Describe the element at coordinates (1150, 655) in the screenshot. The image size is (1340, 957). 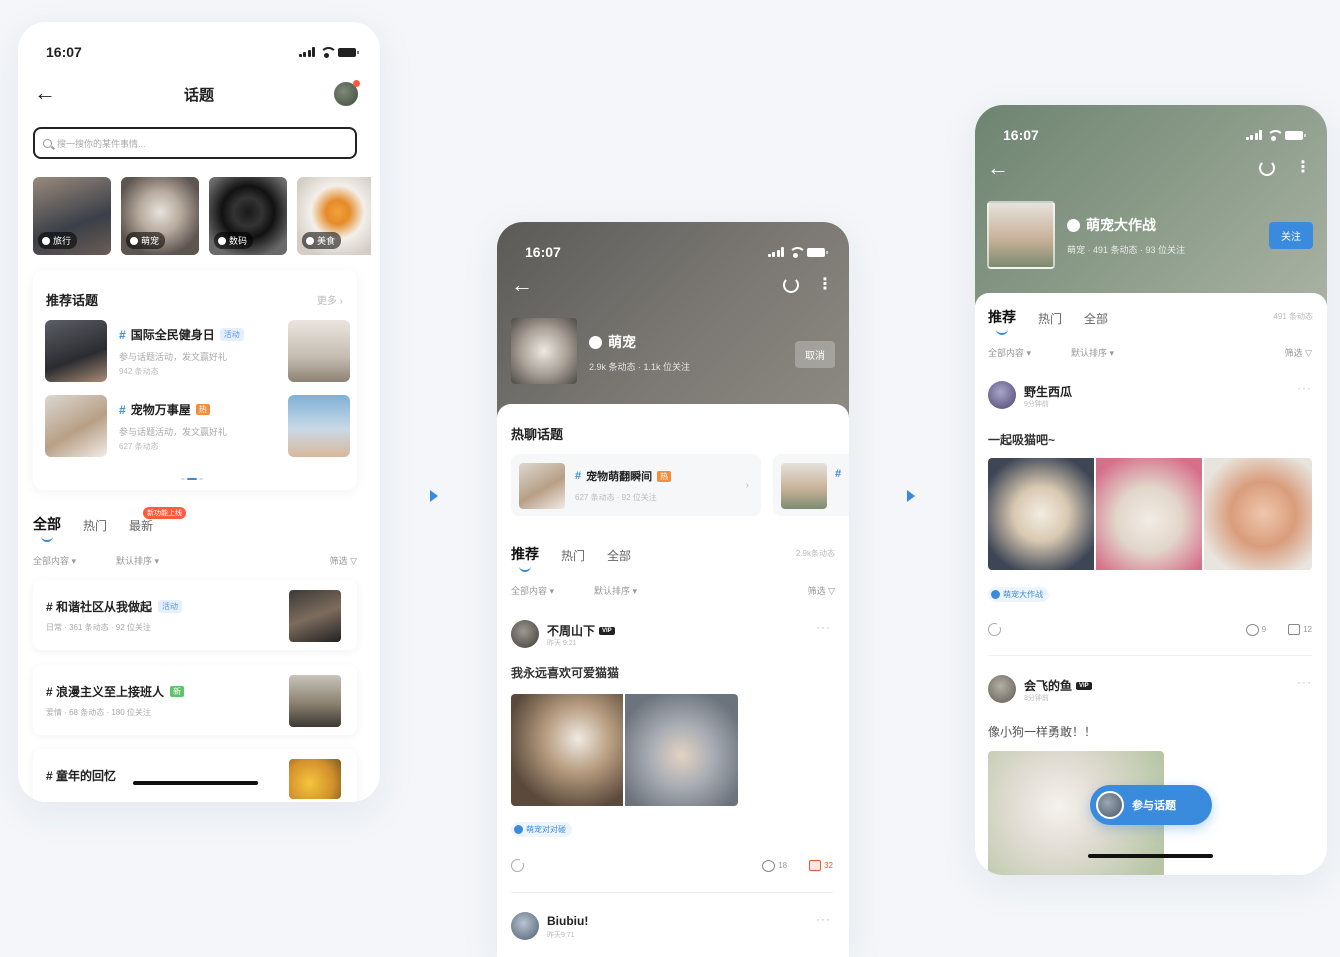
I see `divider` at that location.